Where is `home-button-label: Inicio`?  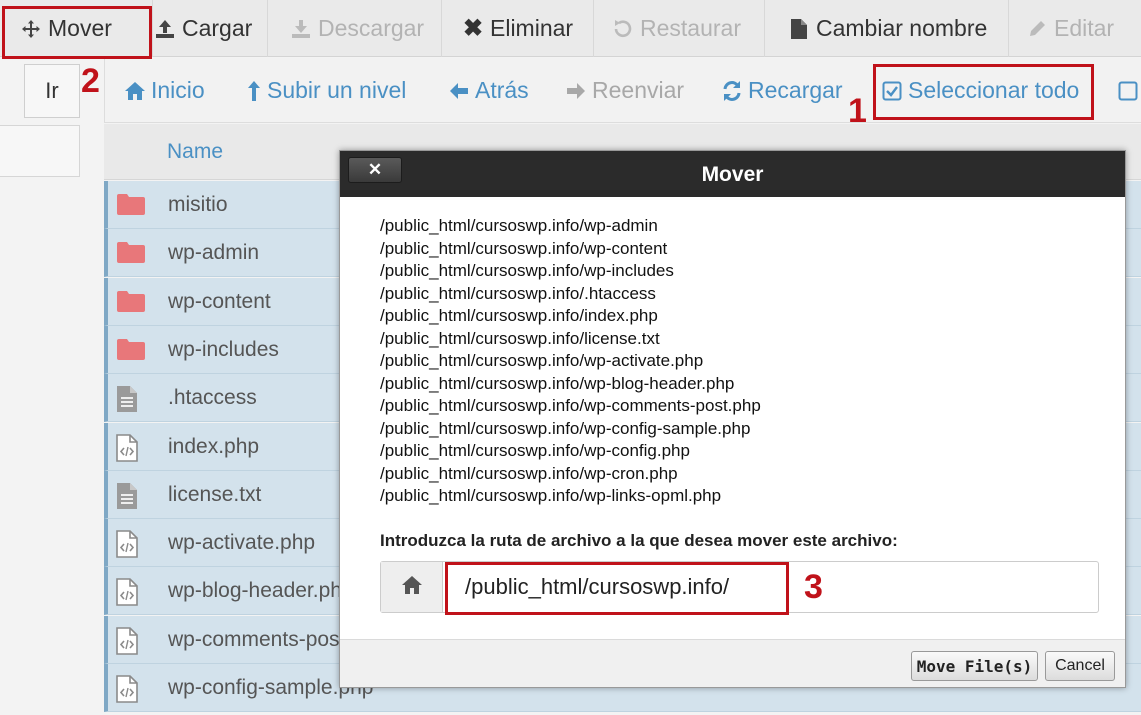 home-button-label: Inicio is located at coordinates (178, 90).